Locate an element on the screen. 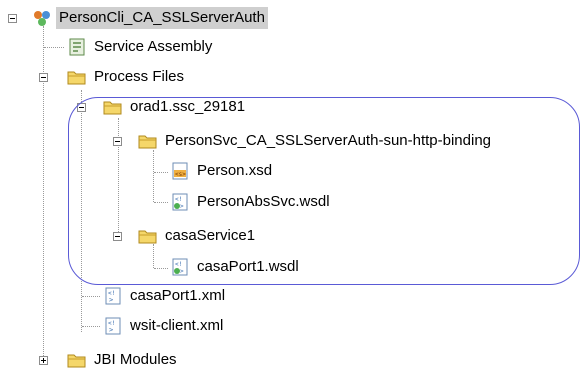  tree-node-label: JBI Modules is located at coordinates (135, 360).